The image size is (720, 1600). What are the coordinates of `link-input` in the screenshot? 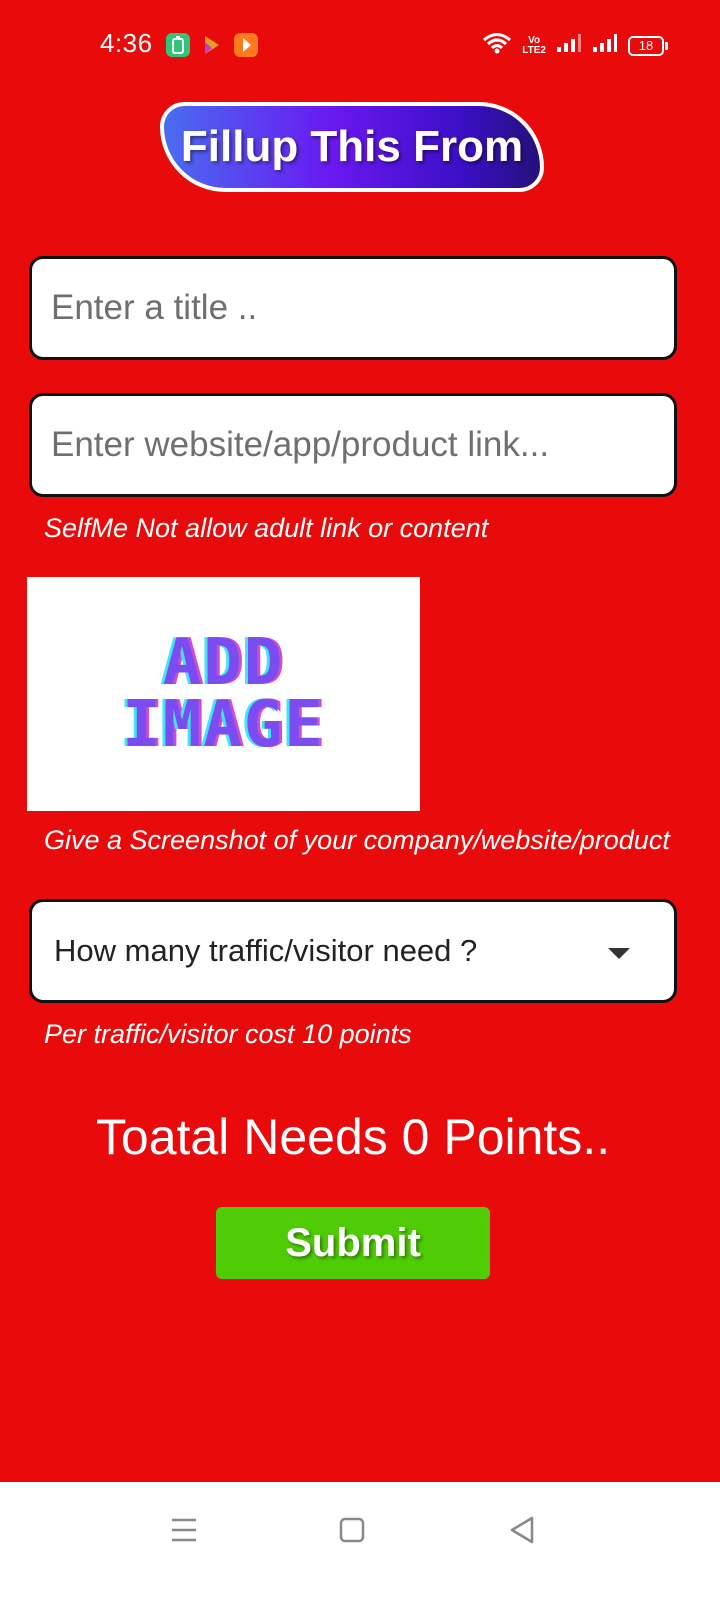 It's located at (353, 445).